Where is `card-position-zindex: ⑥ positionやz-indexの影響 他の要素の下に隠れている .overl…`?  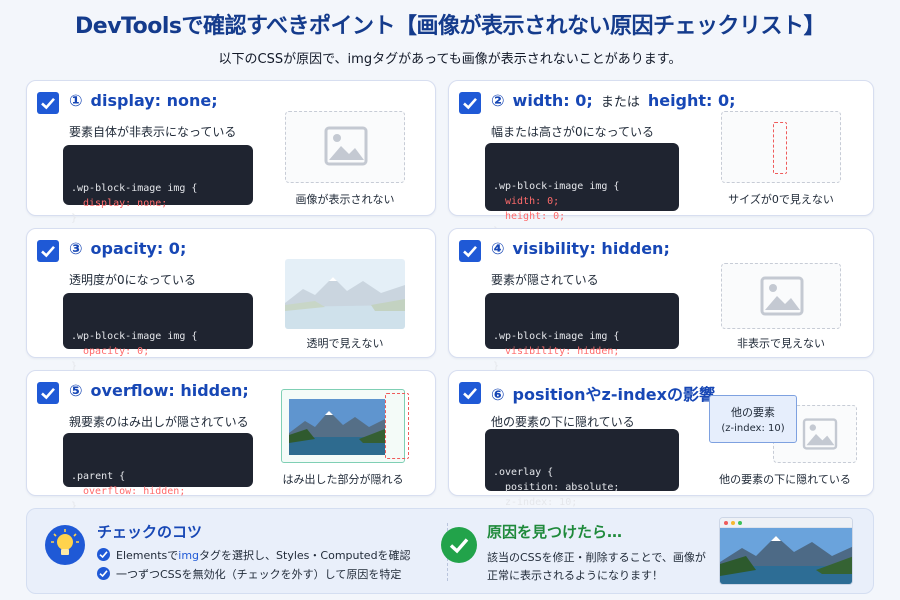 card-position-zindex: ⑥ positionやz-indexの影響 他の要素の下に隠れている .overl… is located at coordinates (661, 446).